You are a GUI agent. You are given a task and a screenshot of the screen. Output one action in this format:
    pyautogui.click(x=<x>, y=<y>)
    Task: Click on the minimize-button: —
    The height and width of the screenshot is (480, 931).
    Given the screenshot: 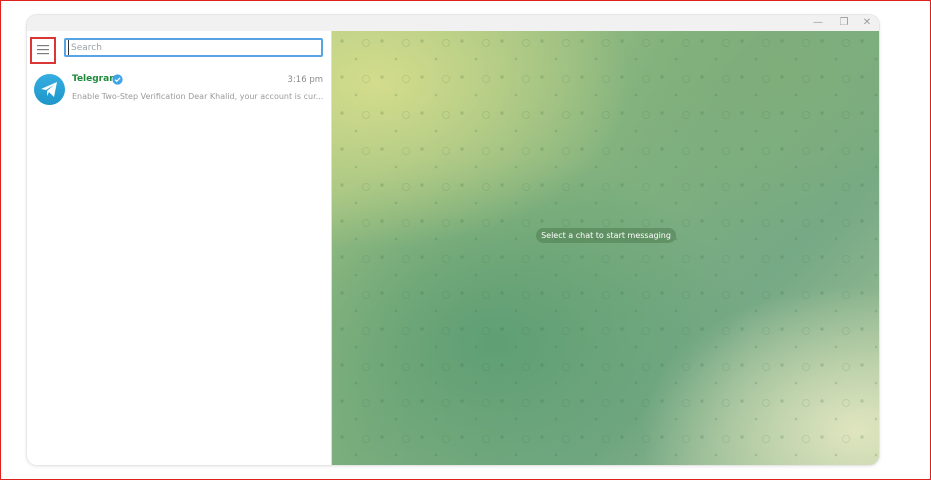 What is the action you would take?
    pyautogui.click(x=818, y=23)
    